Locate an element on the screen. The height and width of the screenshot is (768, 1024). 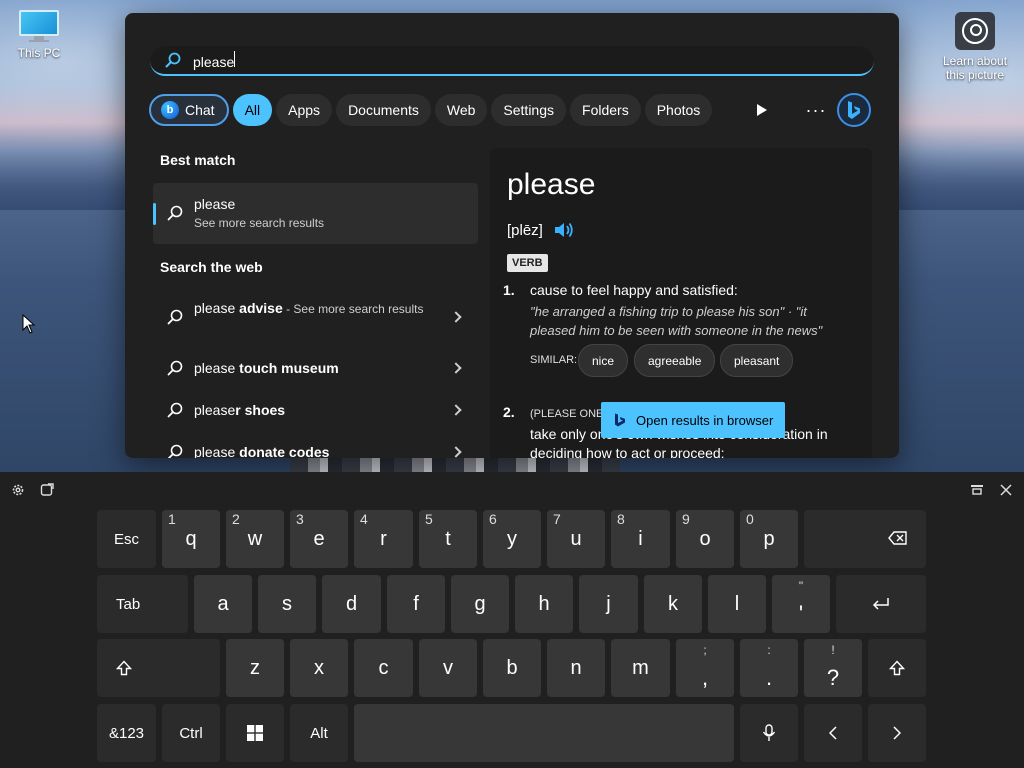
play-icon is located at coordinates (762, 110).